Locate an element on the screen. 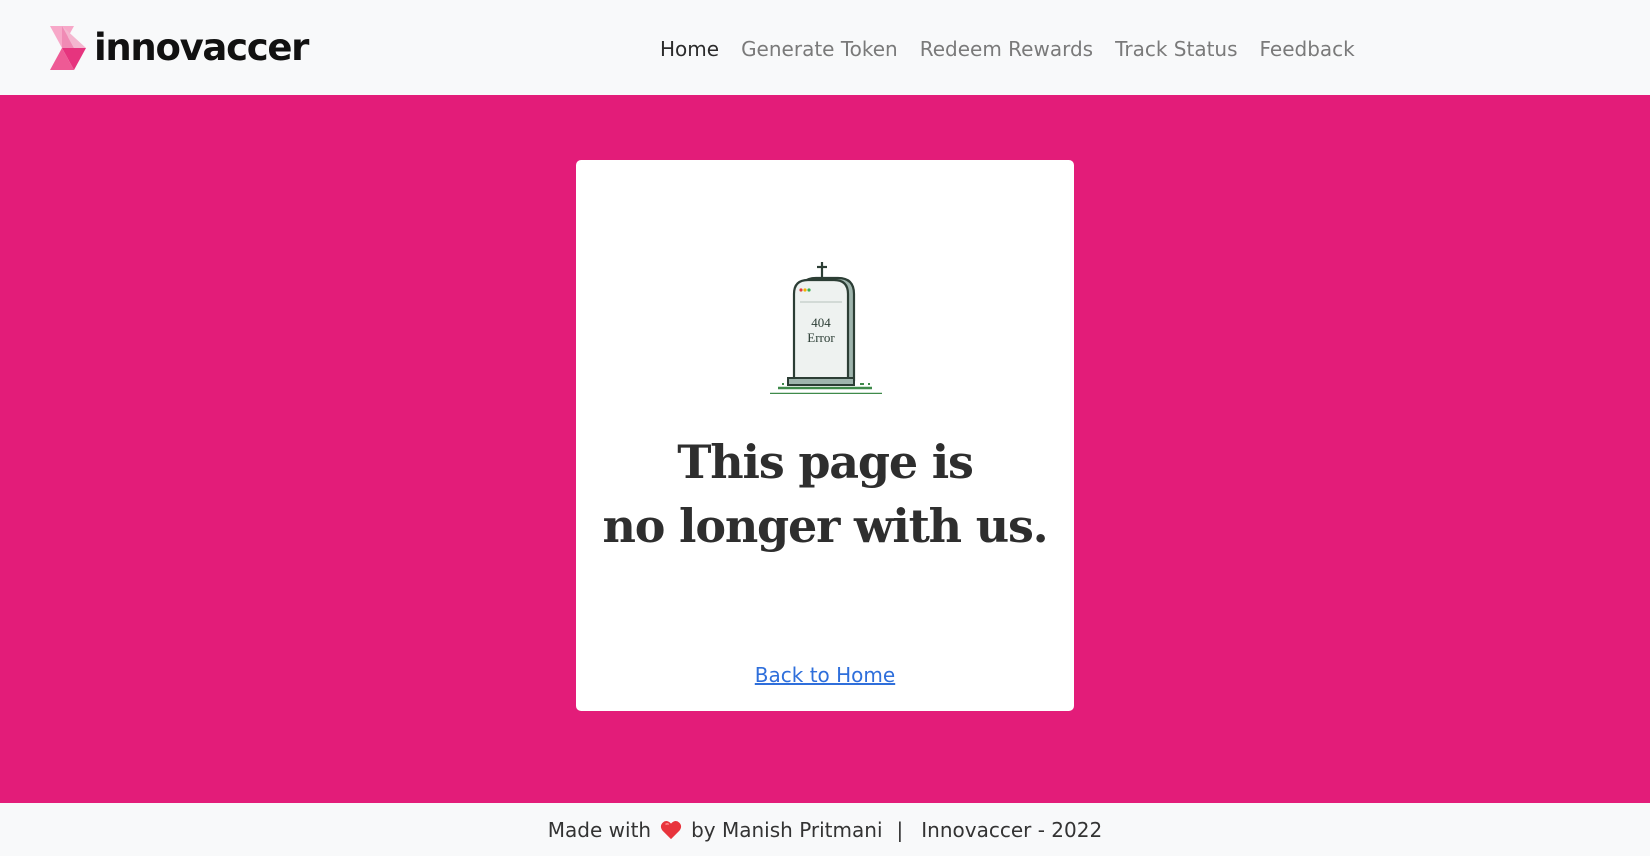 The width and height of the screenshot is (1650, 856). error-message-line-2: no longer with us. is located at coordinates (825, 526).